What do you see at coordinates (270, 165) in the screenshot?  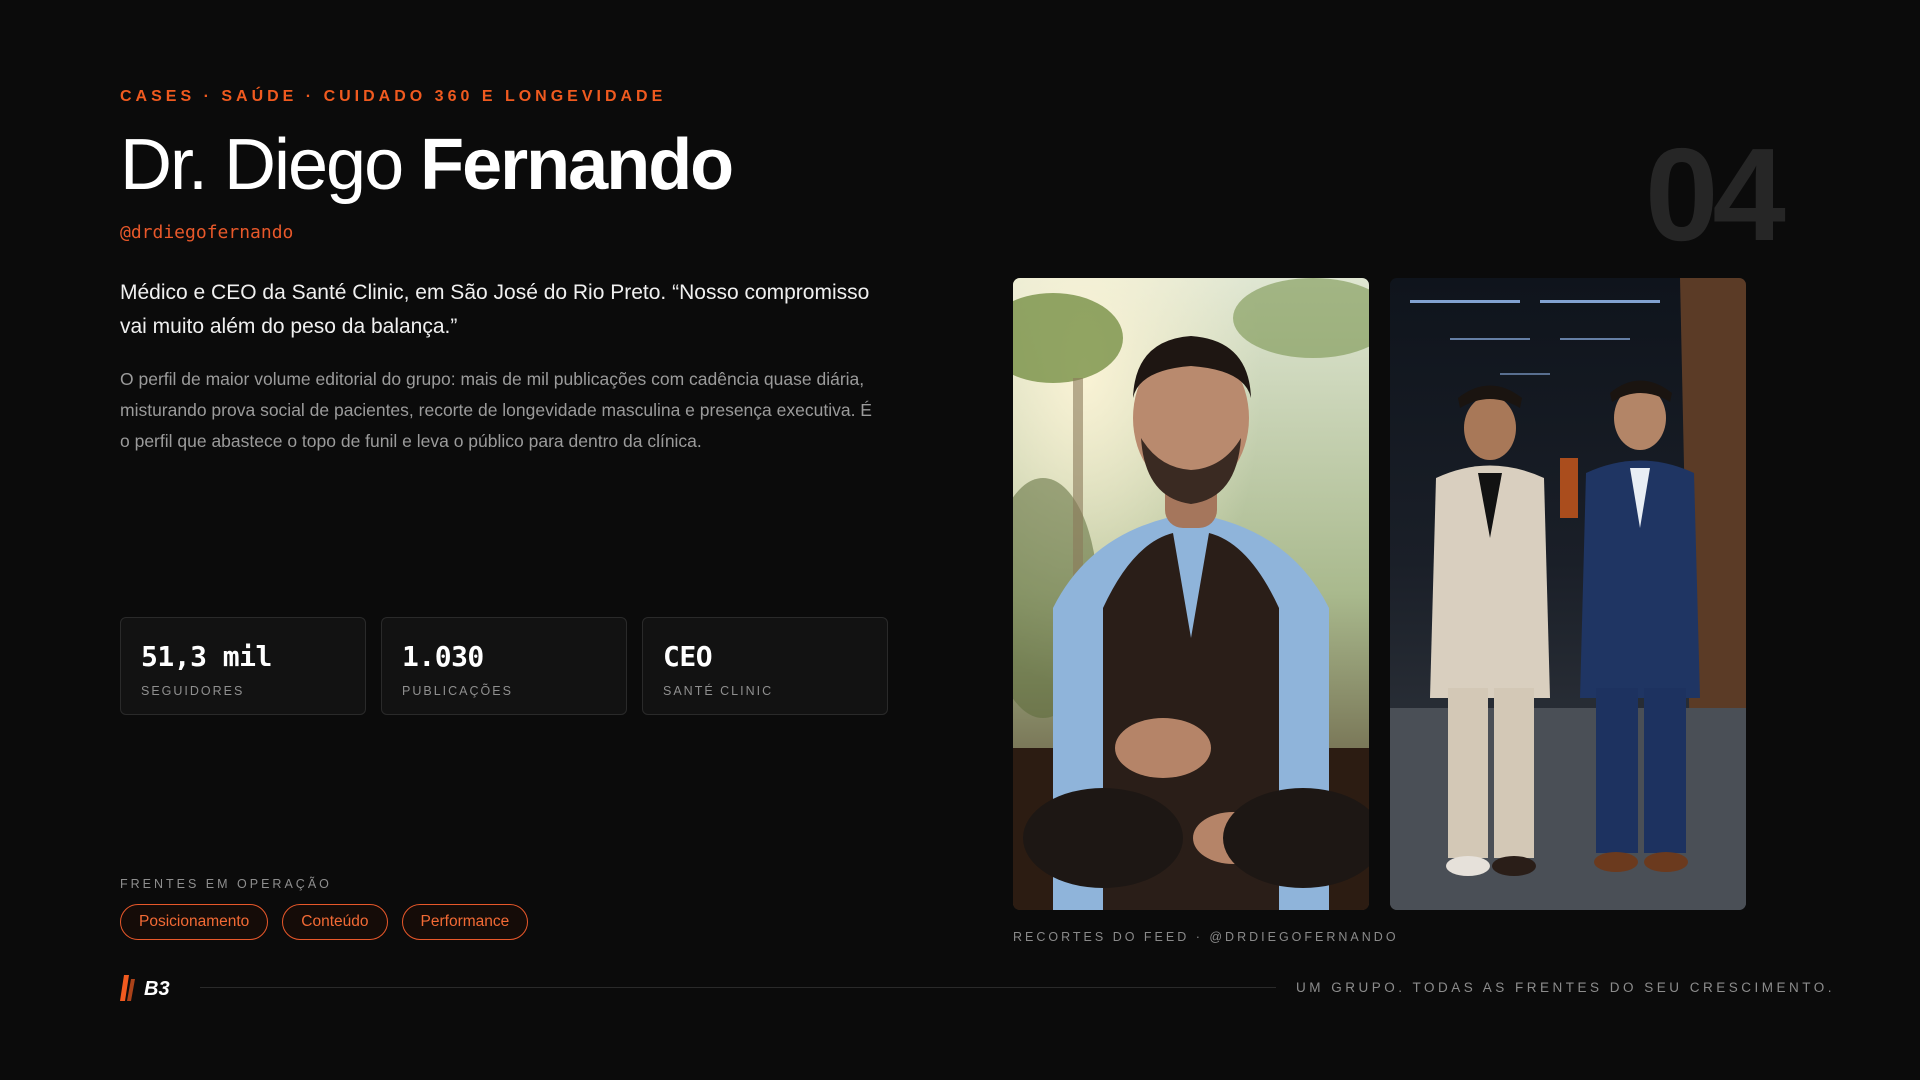 I see `title-light: Dr. Diego` at bounding box center [270, 165].